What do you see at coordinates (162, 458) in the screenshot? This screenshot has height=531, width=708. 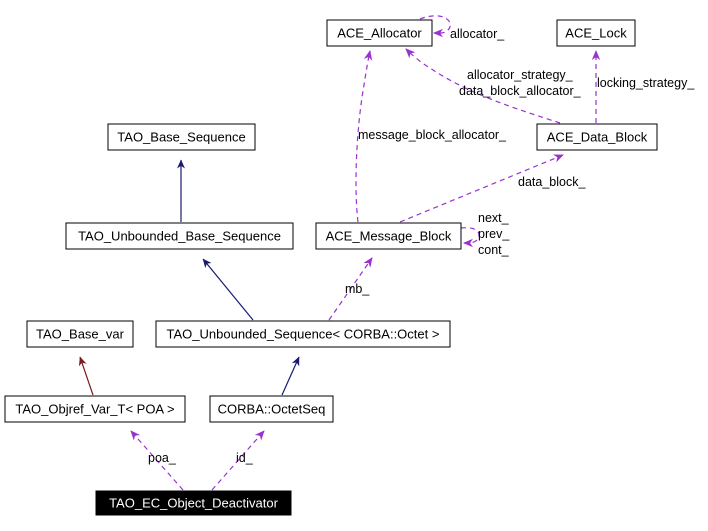 I see `edge-label-poa: poa_` at bounding box center [162, 458].